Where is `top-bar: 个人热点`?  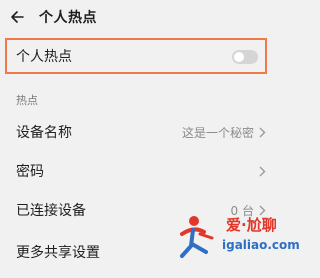
top-bar: 个人热点 is located at coordinates (139, 17).